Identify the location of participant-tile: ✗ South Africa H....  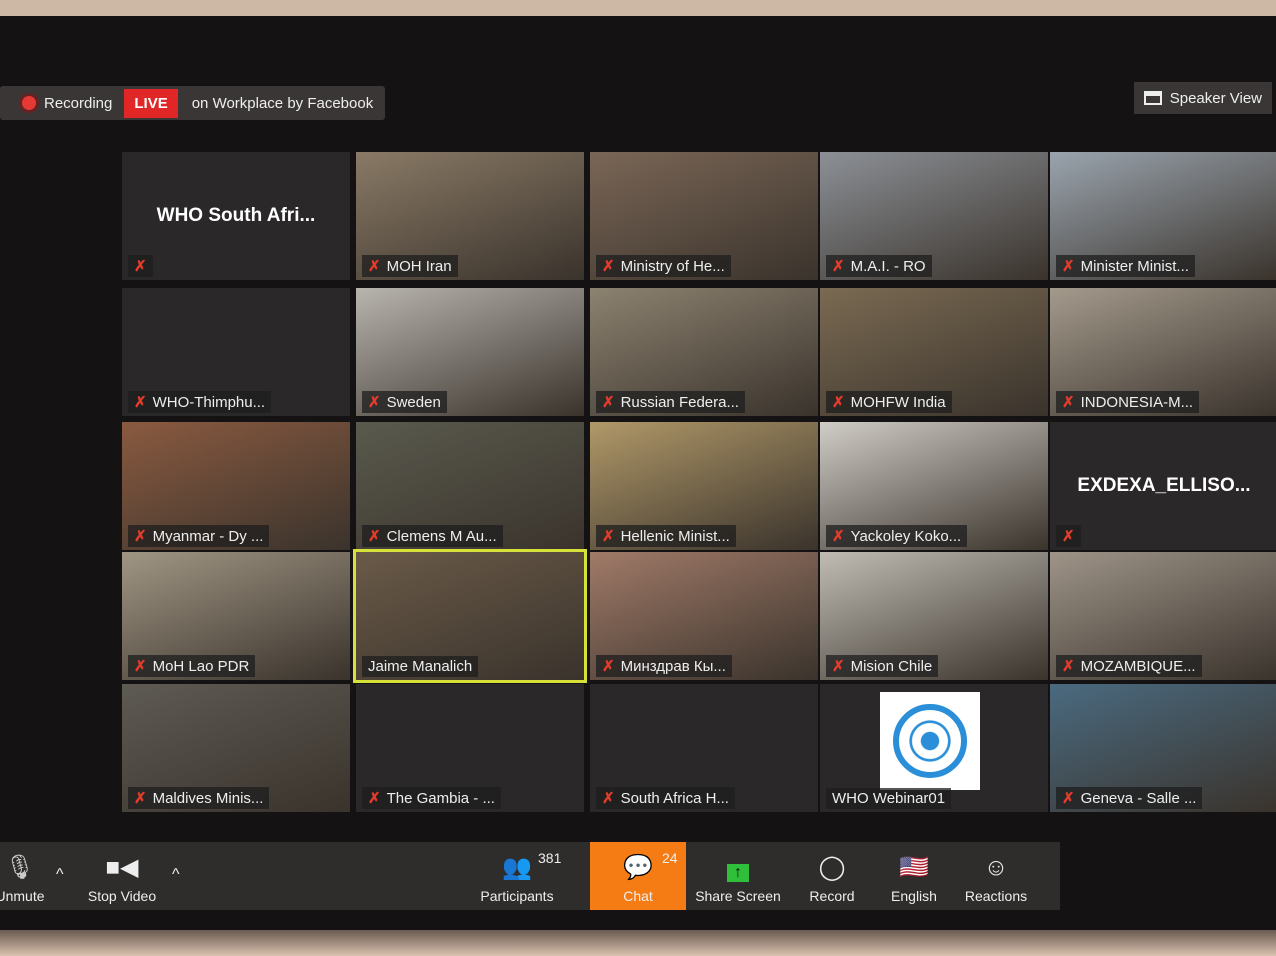
(704, 748).